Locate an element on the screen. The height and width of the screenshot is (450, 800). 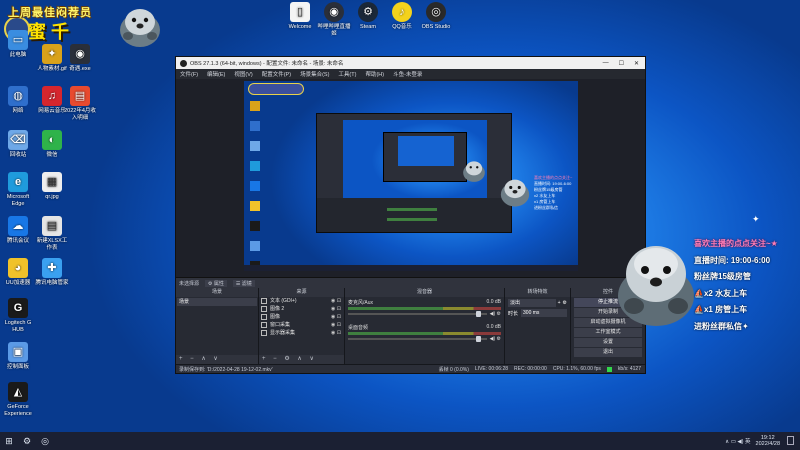
scene-item: 场景 is located at coordinates (217, 302).